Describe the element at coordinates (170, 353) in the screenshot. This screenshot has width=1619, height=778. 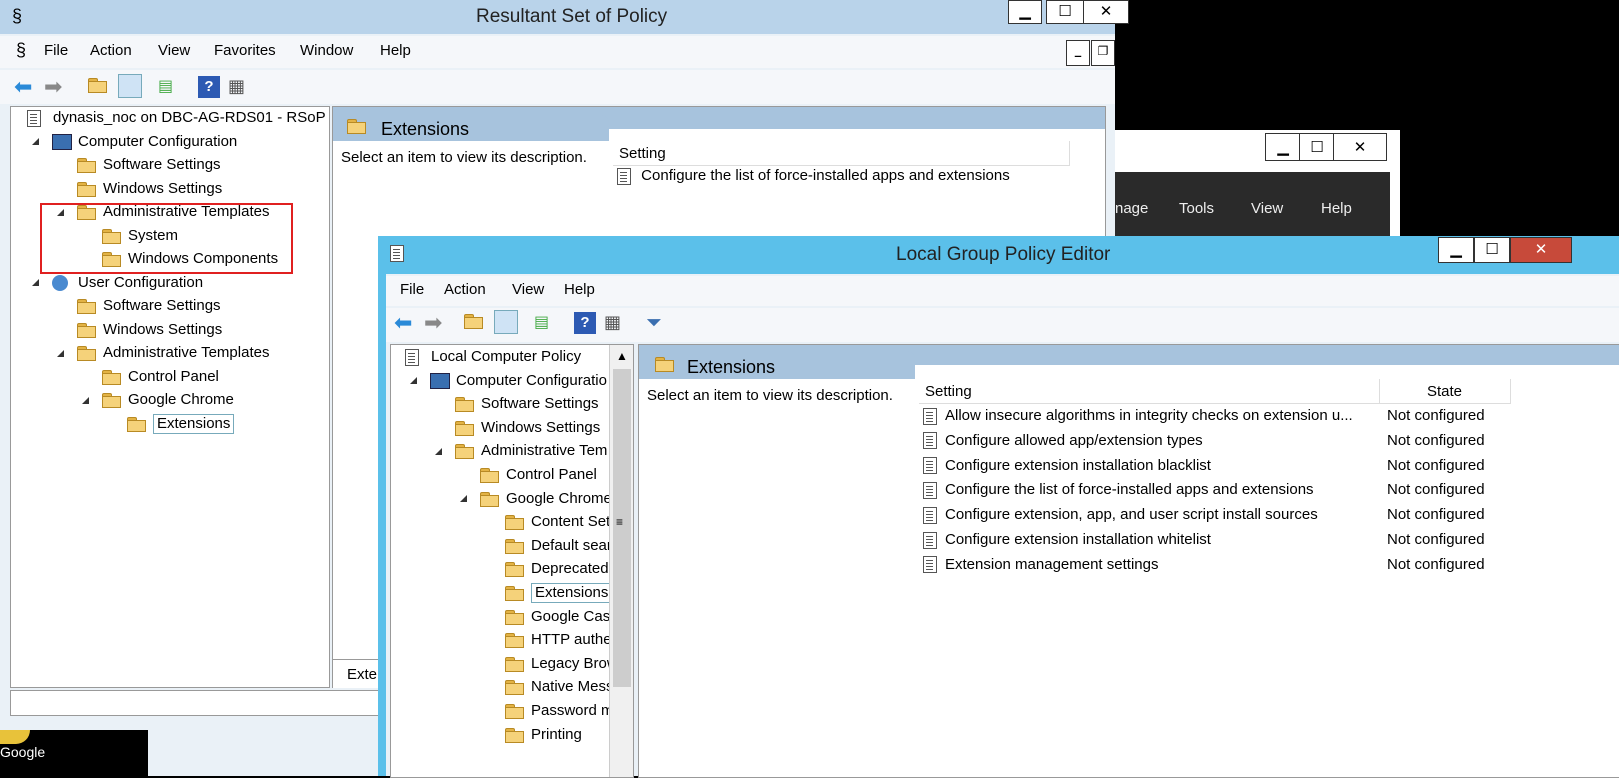
I see `rsop-tree-item: Administrative Templates` at that location.